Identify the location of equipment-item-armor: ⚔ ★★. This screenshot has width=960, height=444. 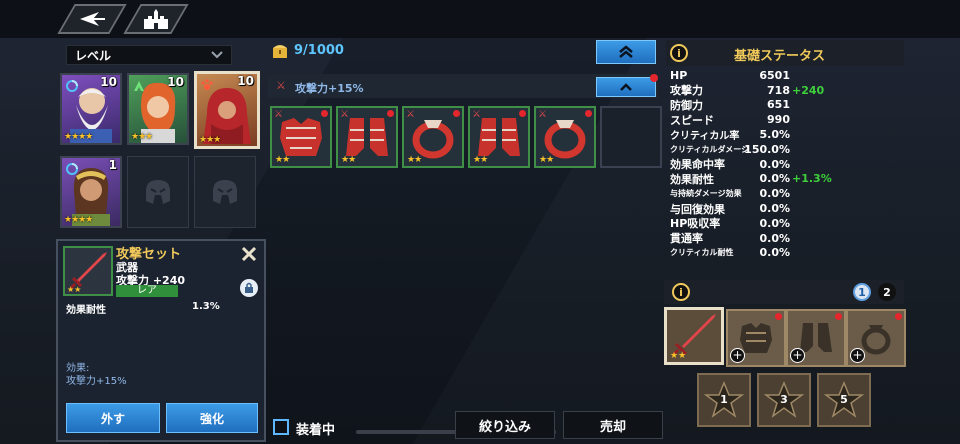
(301, 137).